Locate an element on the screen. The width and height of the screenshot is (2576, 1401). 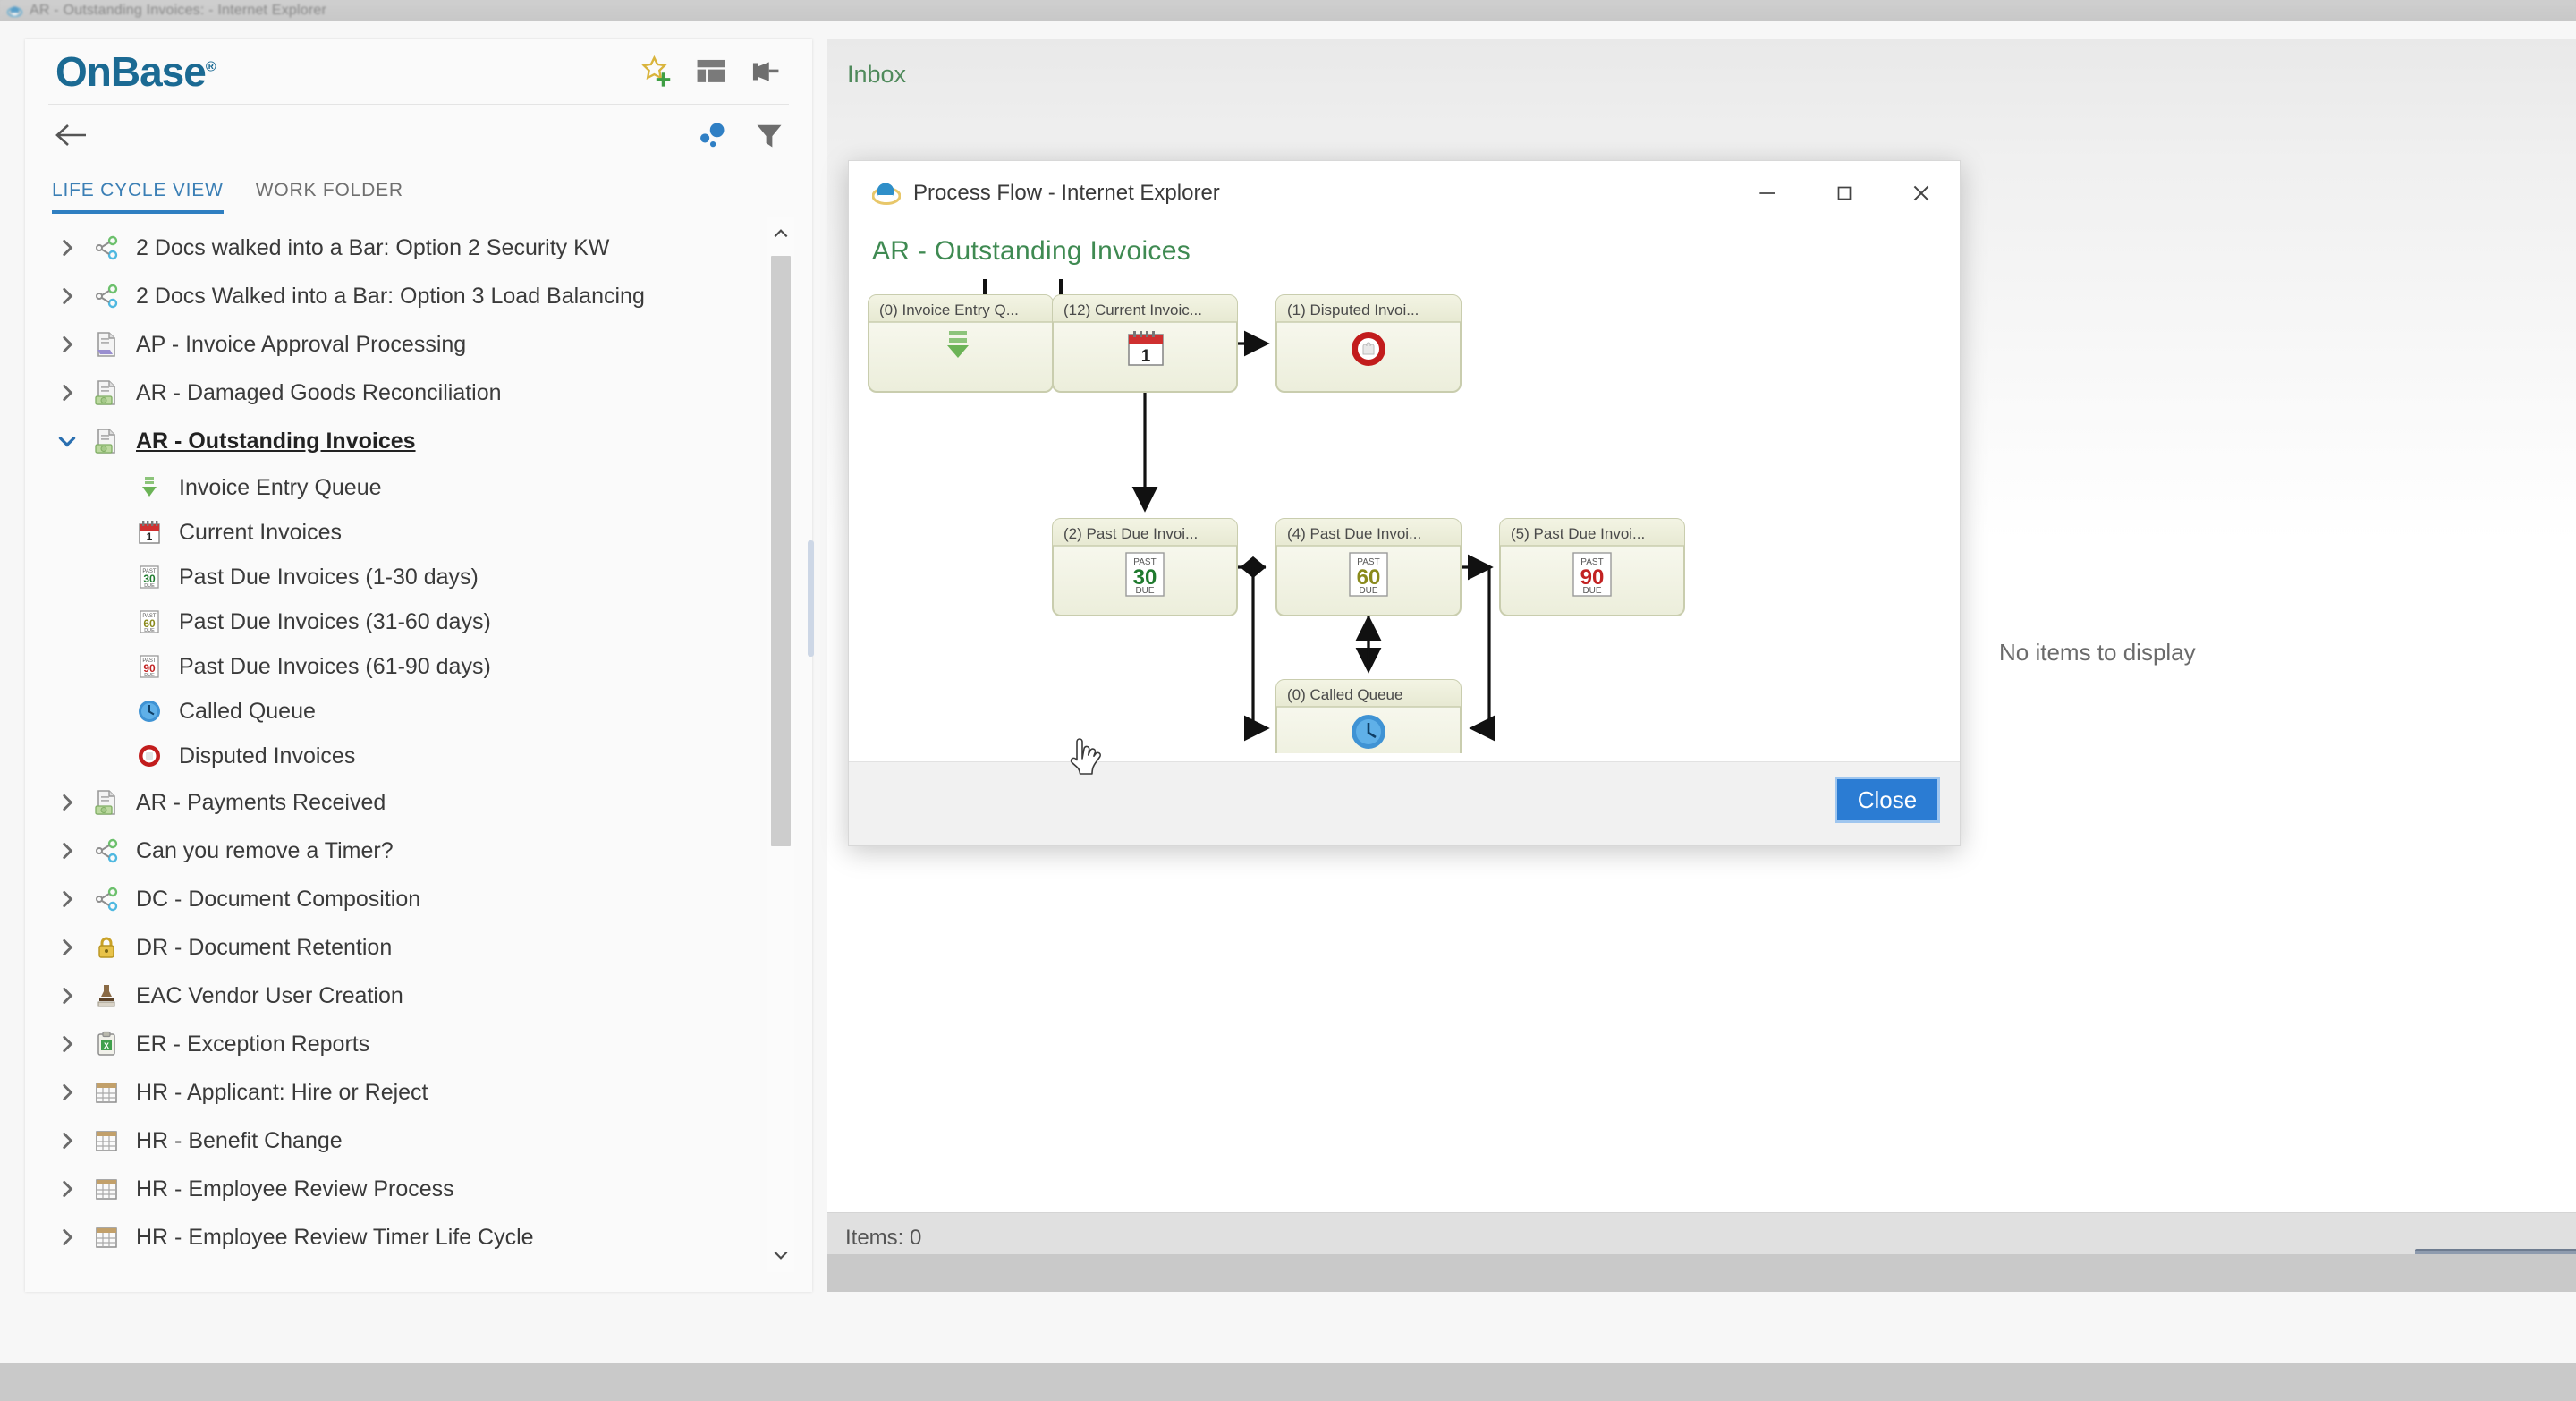
close-window-button is located at coordinates (1921, 193).